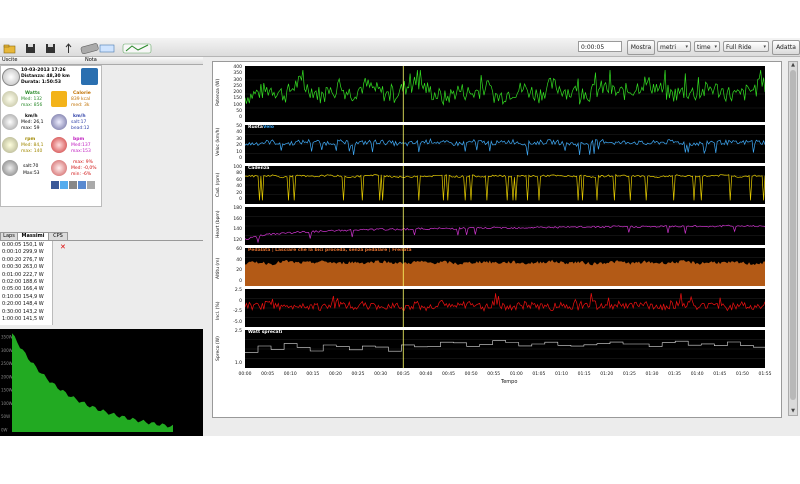  I want to click on device-icon, so click(90, 47).